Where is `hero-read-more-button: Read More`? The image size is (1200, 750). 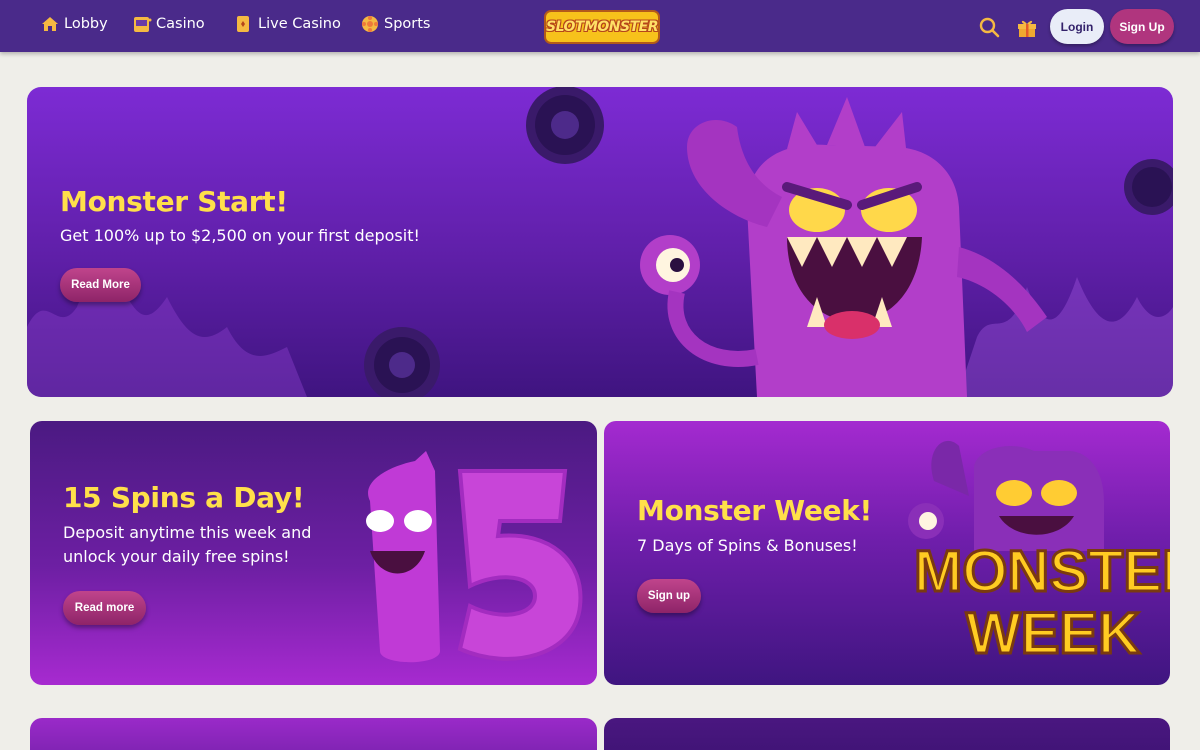 hero-read-more-button: Read More is located at coordinates (100, 285).